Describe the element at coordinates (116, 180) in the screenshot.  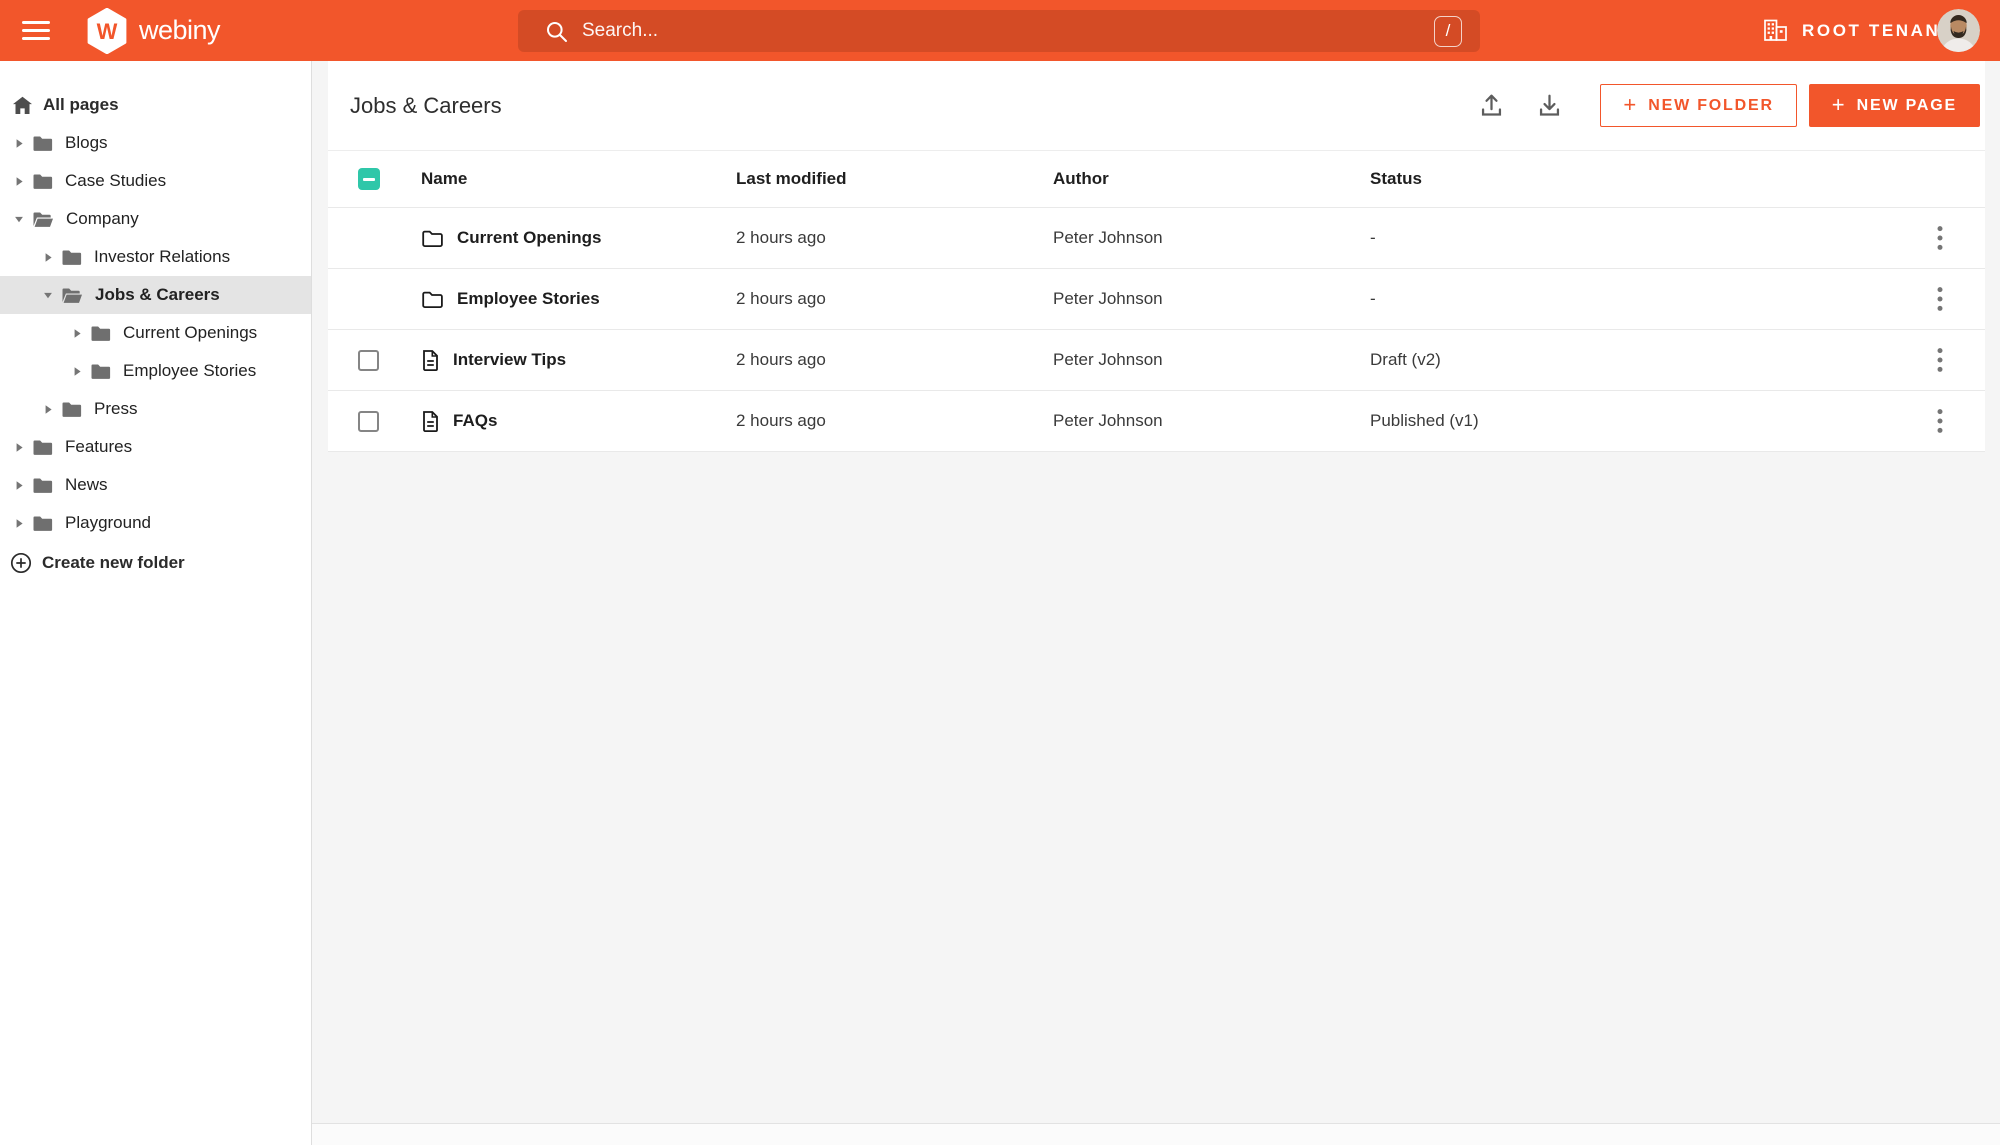
I see `sidebar-item-label: Case Studies` at that location.